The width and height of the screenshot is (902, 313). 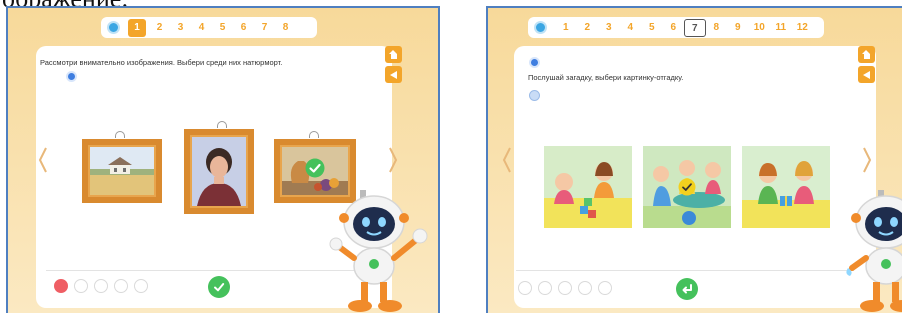 What do you see at coordinates (685, 270) in the screenshot?
I see `divider` at bounding box center [685, 270].